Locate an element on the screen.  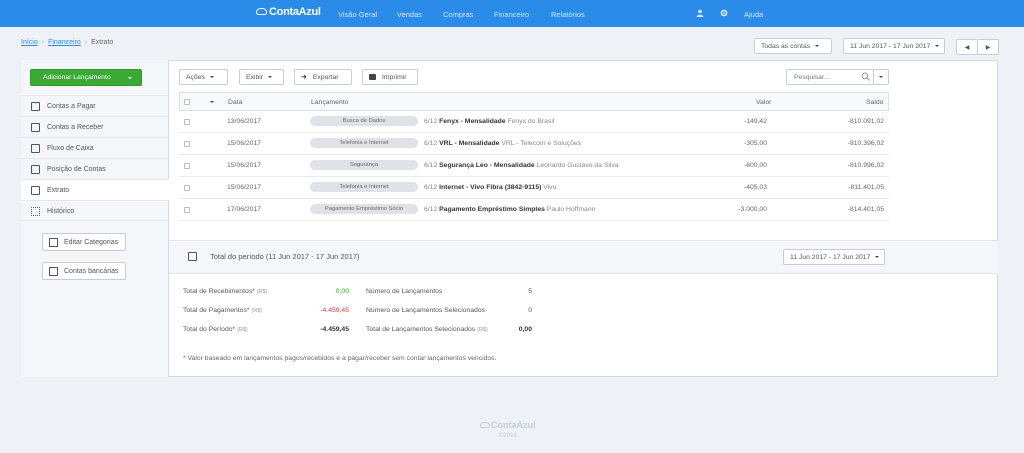
chevron-right-icon: ▶ is located at coordinates (988, 48).